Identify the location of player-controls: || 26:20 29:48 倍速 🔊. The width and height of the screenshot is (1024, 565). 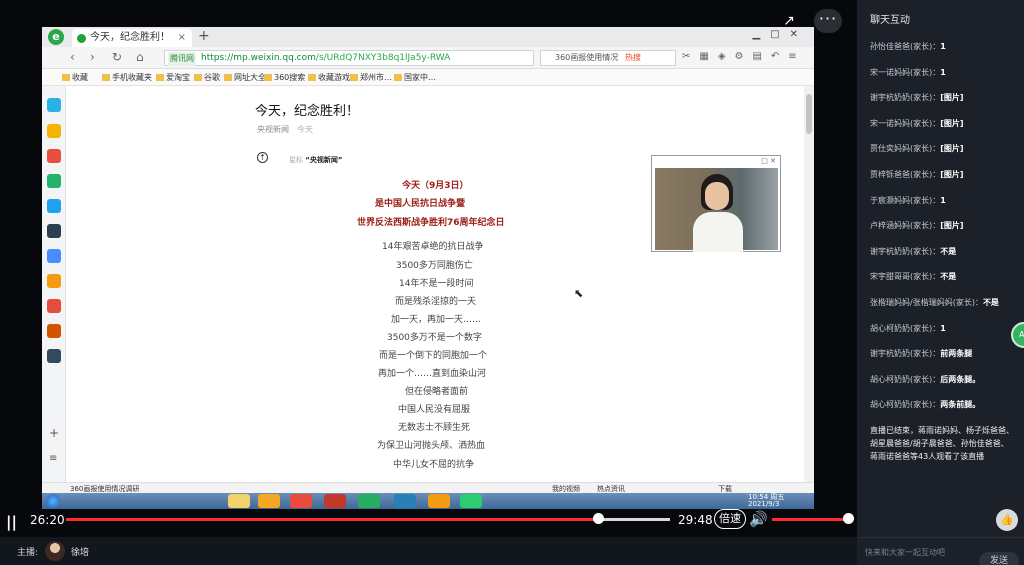
(428, 520).